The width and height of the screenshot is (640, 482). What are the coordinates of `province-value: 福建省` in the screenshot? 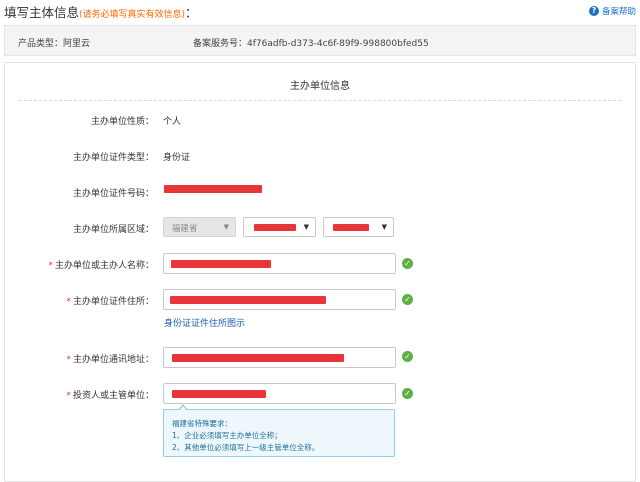 It's located at (185, 229).